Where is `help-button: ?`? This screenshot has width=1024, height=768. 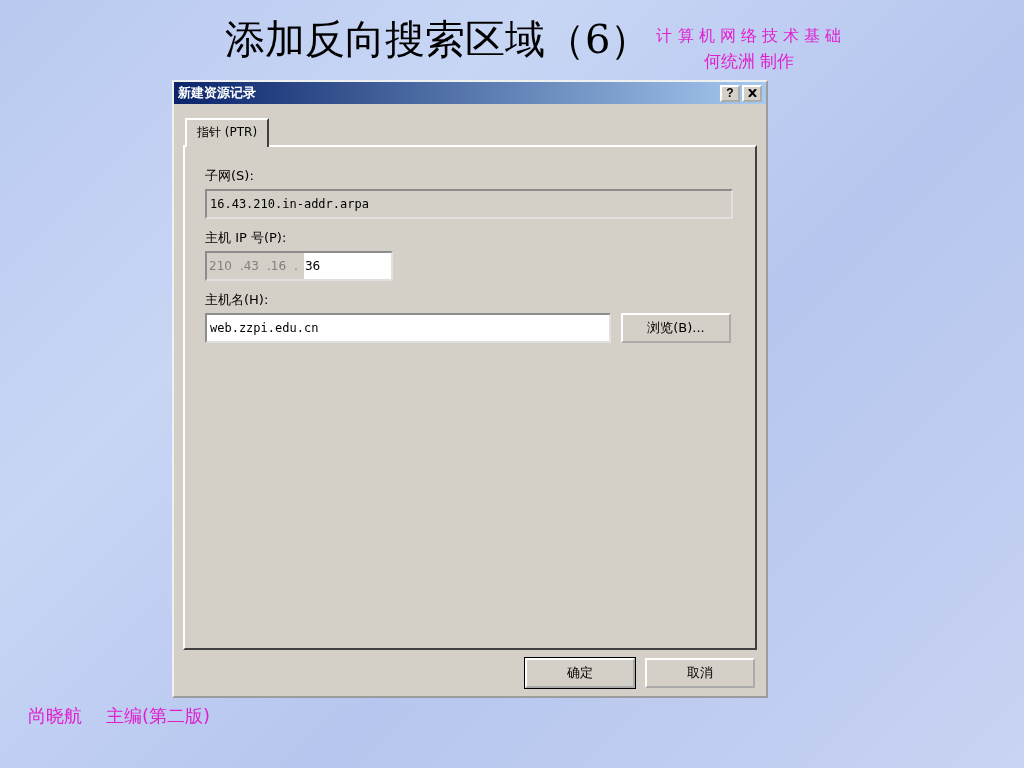 help-button: ? is located at coordinates (730, 93).